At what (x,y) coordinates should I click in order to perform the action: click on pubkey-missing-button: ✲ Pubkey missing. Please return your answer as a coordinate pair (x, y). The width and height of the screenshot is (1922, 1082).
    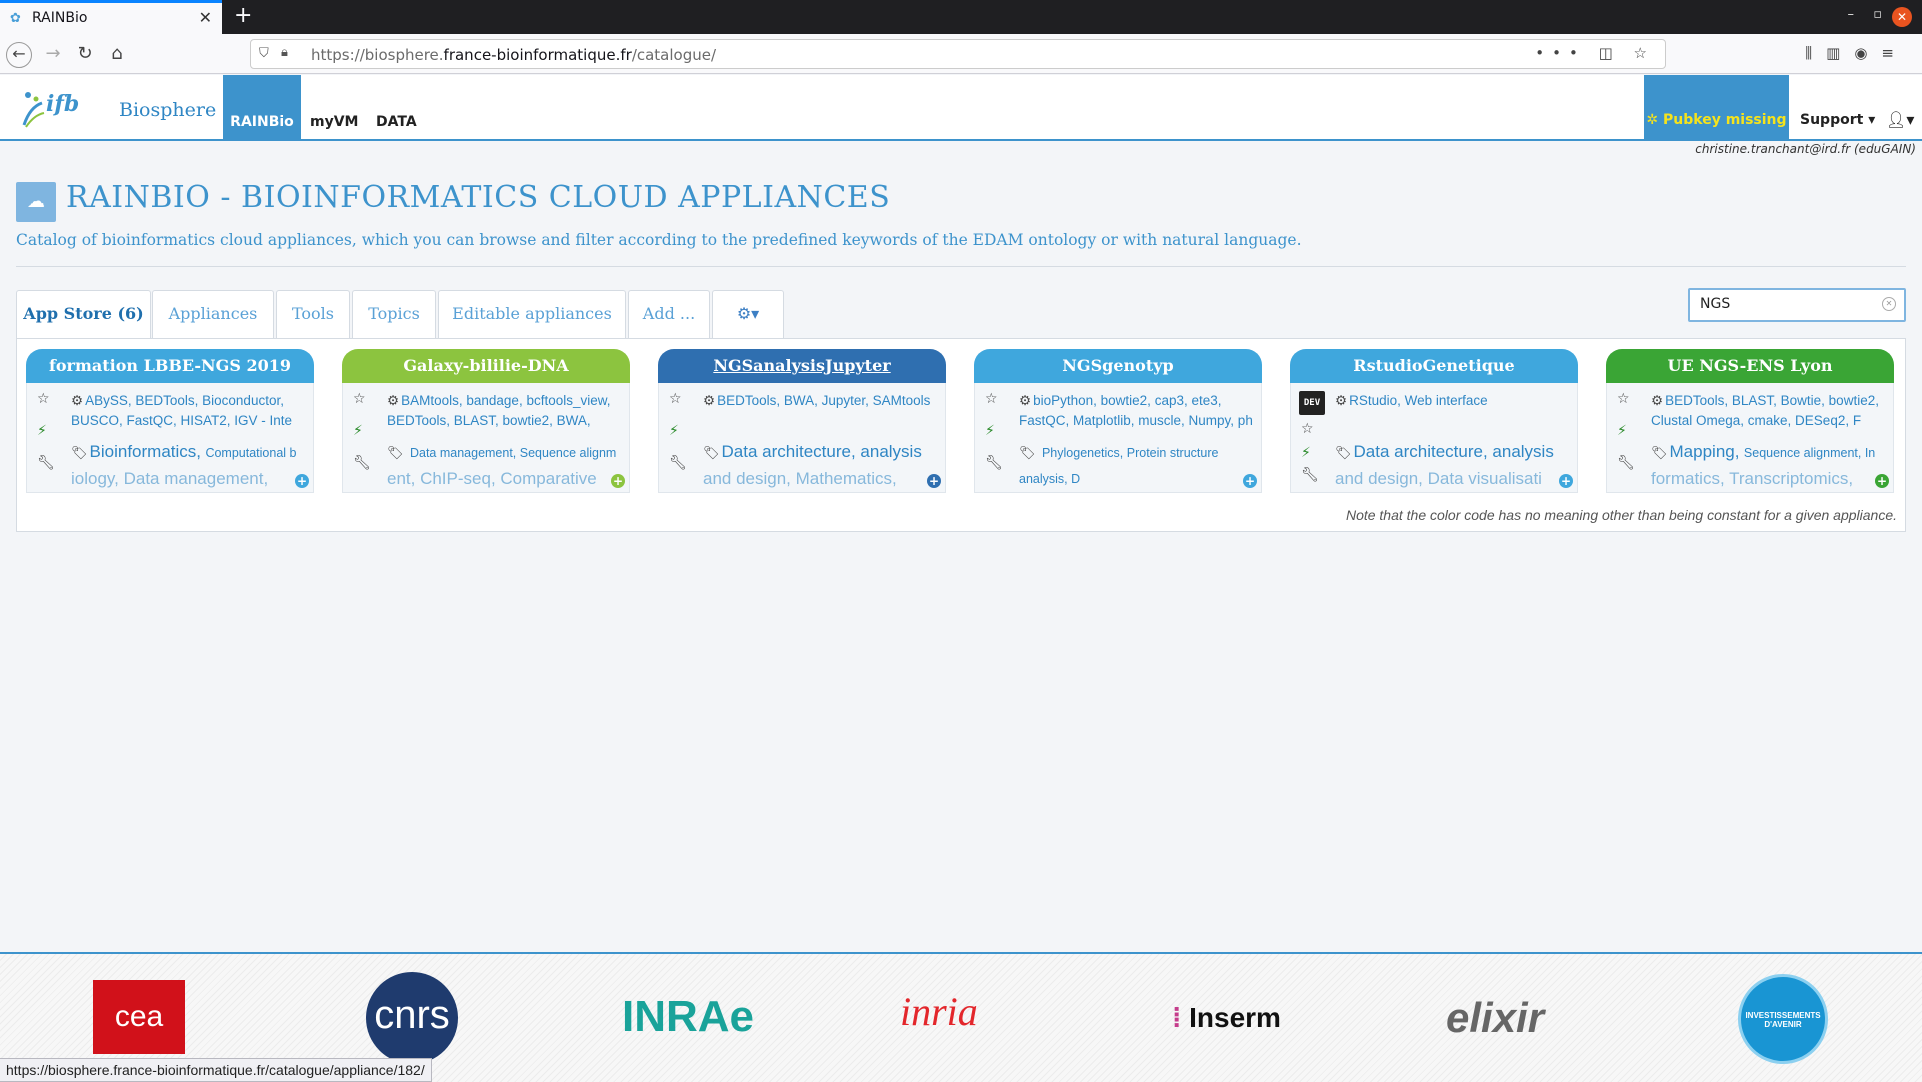
    Looking at the image, I should click on (1716, 108).